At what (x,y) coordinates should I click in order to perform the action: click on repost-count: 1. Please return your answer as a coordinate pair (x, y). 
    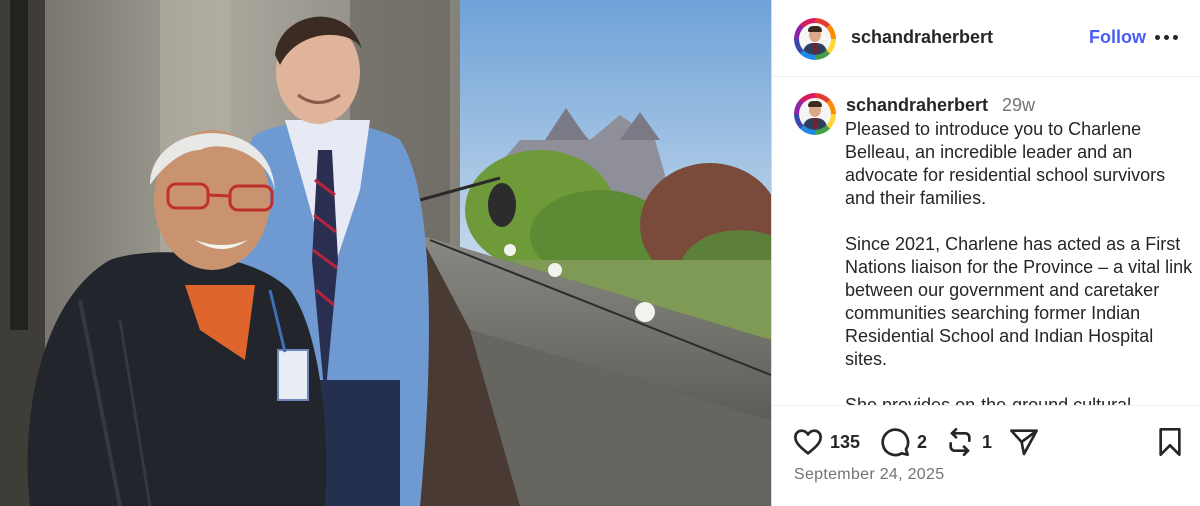
    Looking at the image, I should click on (987, 441).